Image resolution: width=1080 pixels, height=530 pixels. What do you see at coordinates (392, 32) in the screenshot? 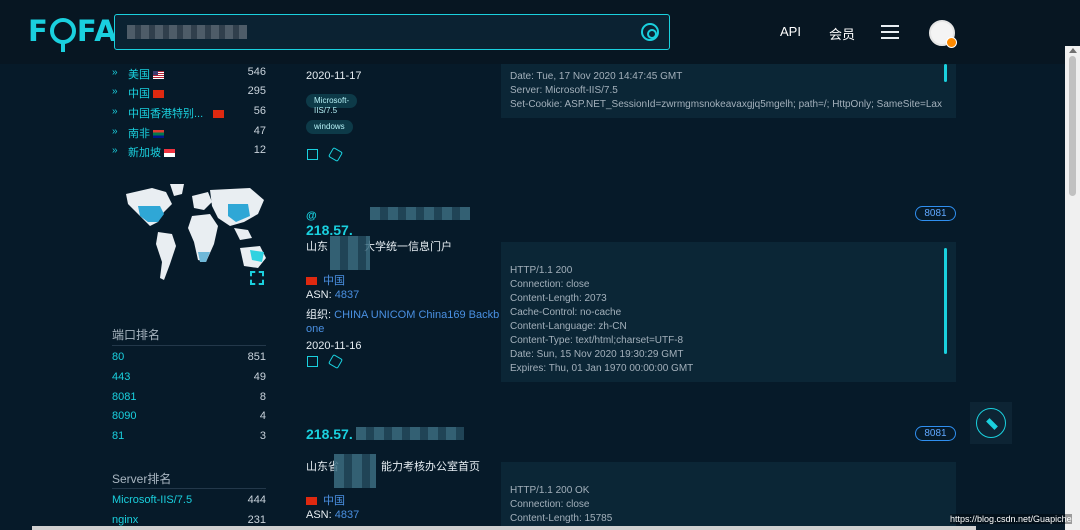
I see `search-input` at bounding box center [392, 32].